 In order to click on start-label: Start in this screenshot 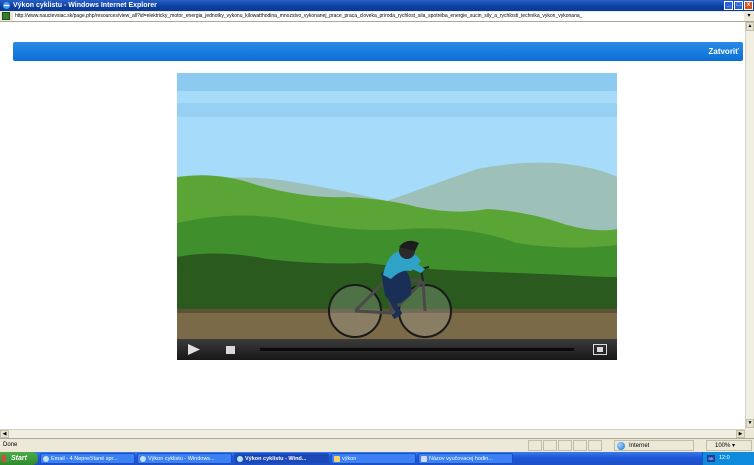, I will do `click(19, 458)`.